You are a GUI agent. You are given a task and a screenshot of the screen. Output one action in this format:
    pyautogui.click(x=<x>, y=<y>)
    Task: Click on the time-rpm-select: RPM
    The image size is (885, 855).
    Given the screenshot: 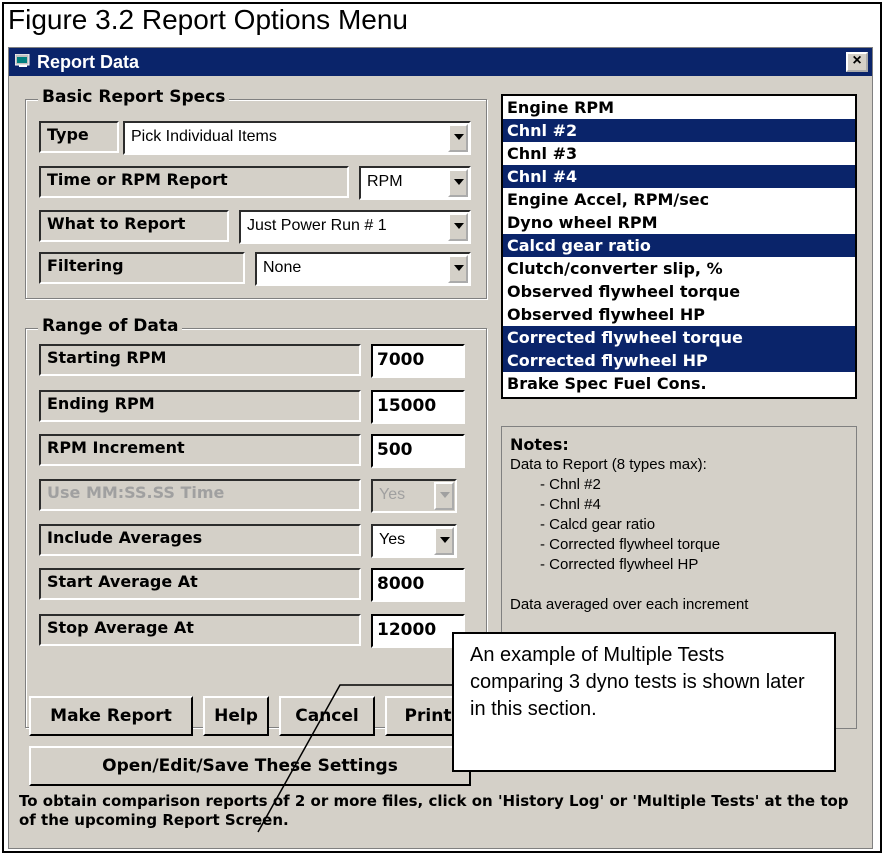 What is the action you would take?
    pyautogui.click(x=415, y=183)
    